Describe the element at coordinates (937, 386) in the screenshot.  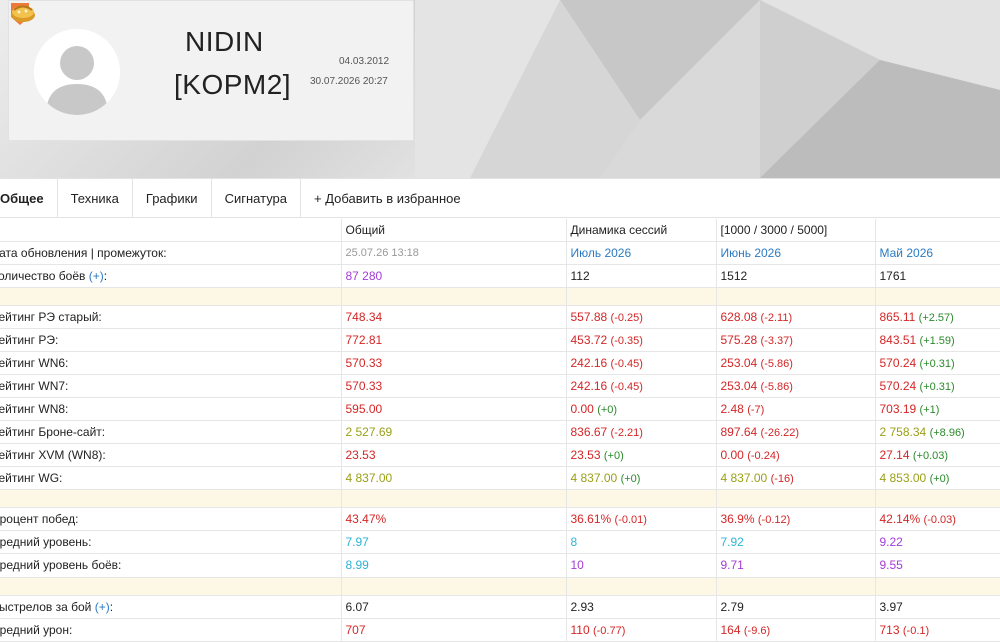
I see `period-delta: (+0.31)` at that location.